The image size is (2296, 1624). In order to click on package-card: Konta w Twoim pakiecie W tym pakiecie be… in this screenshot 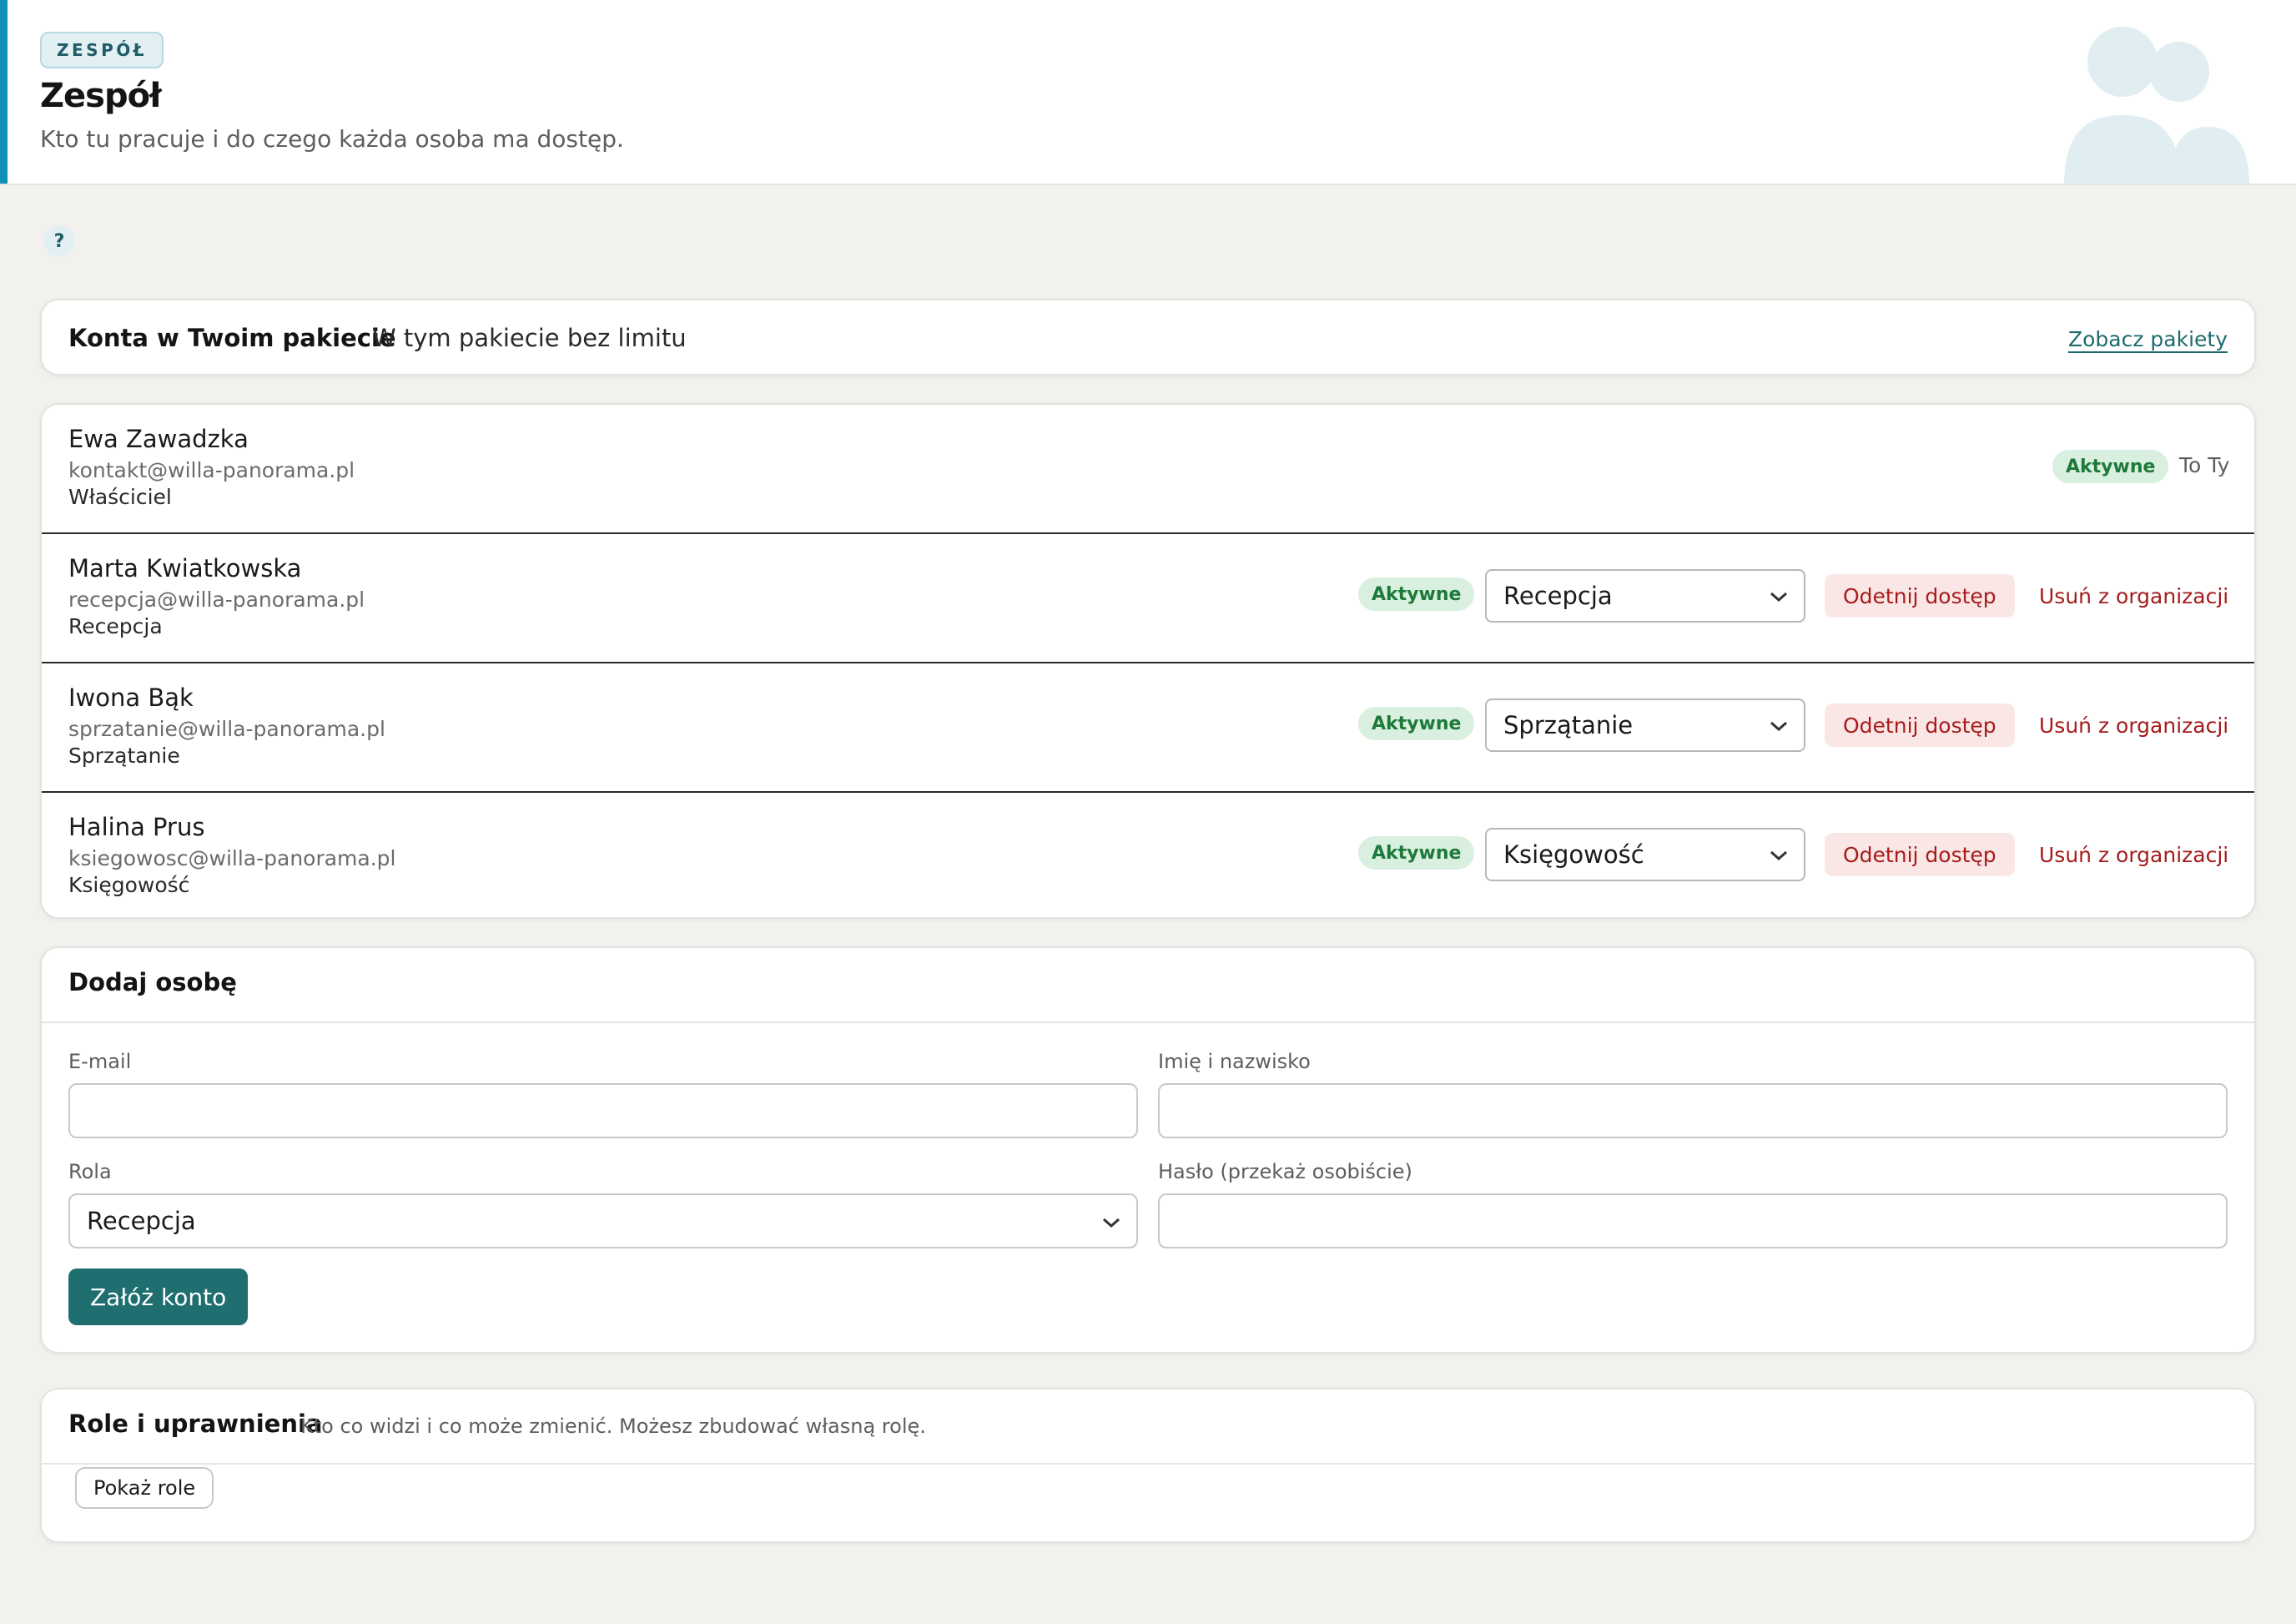, I will do `click(1148, 337)`.